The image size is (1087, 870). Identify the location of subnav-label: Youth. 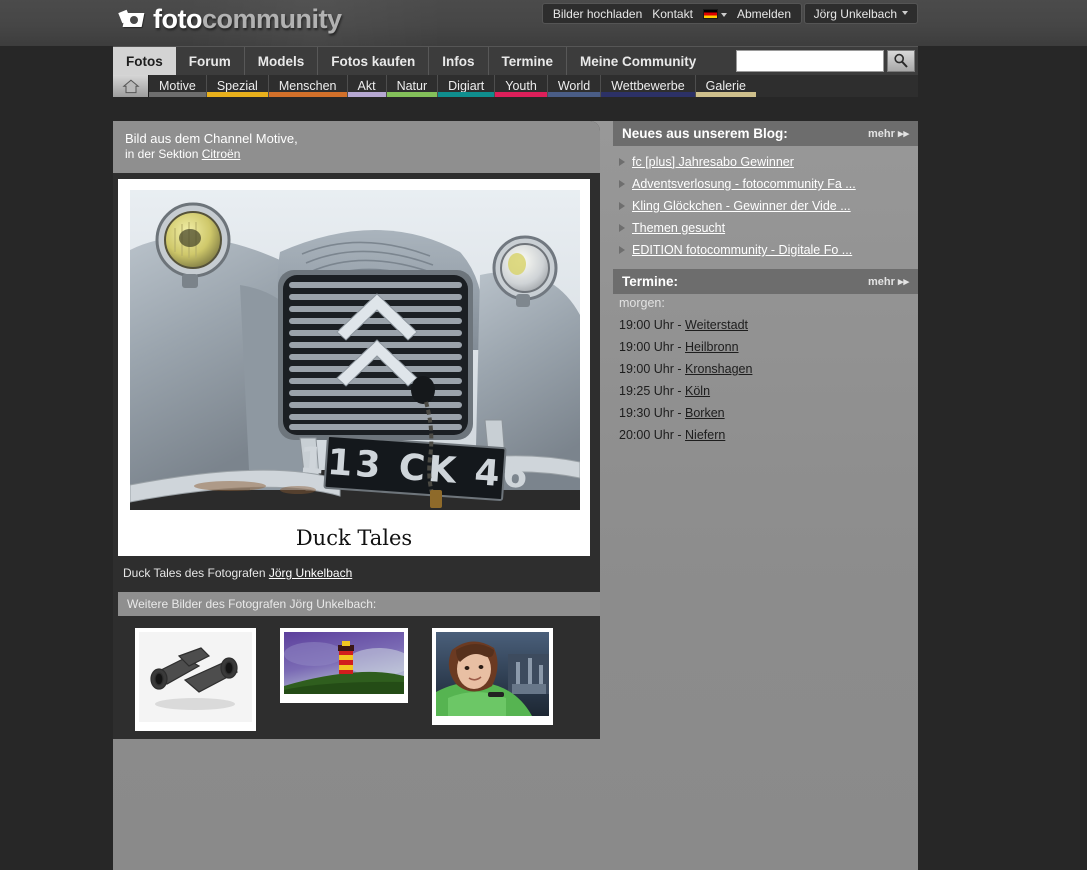
(521, 86).